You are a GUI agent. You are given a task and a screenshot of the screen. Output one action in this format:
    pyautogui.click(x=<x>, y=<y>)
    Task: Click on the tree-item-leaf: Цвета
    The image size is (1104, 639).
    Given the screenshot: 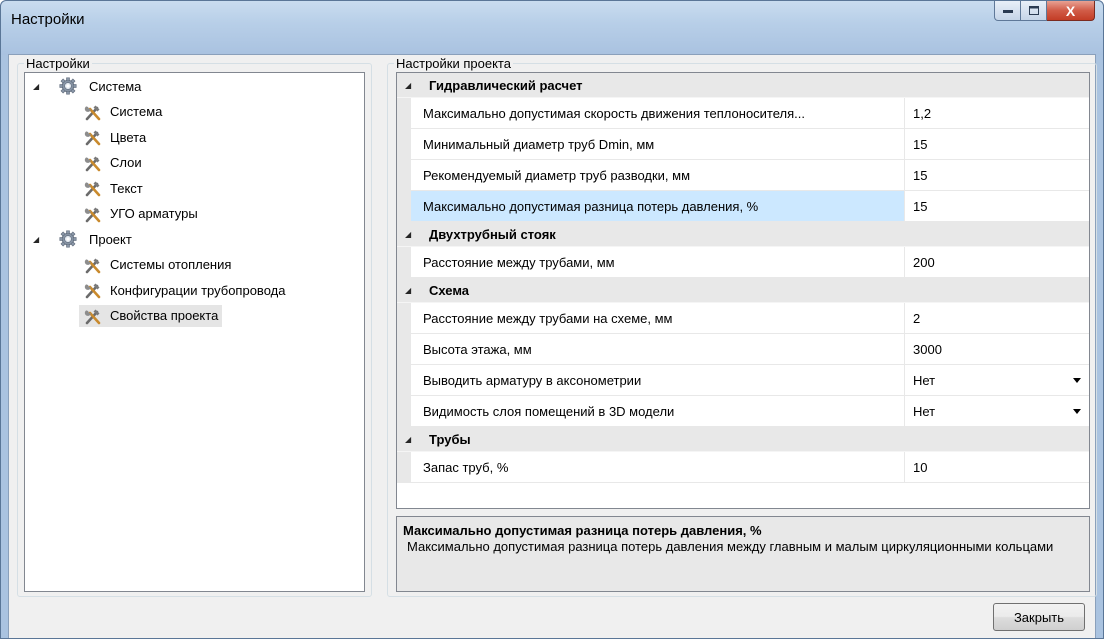 What is the action you would take?
    pyautogui.click(x=114, y=137)
    